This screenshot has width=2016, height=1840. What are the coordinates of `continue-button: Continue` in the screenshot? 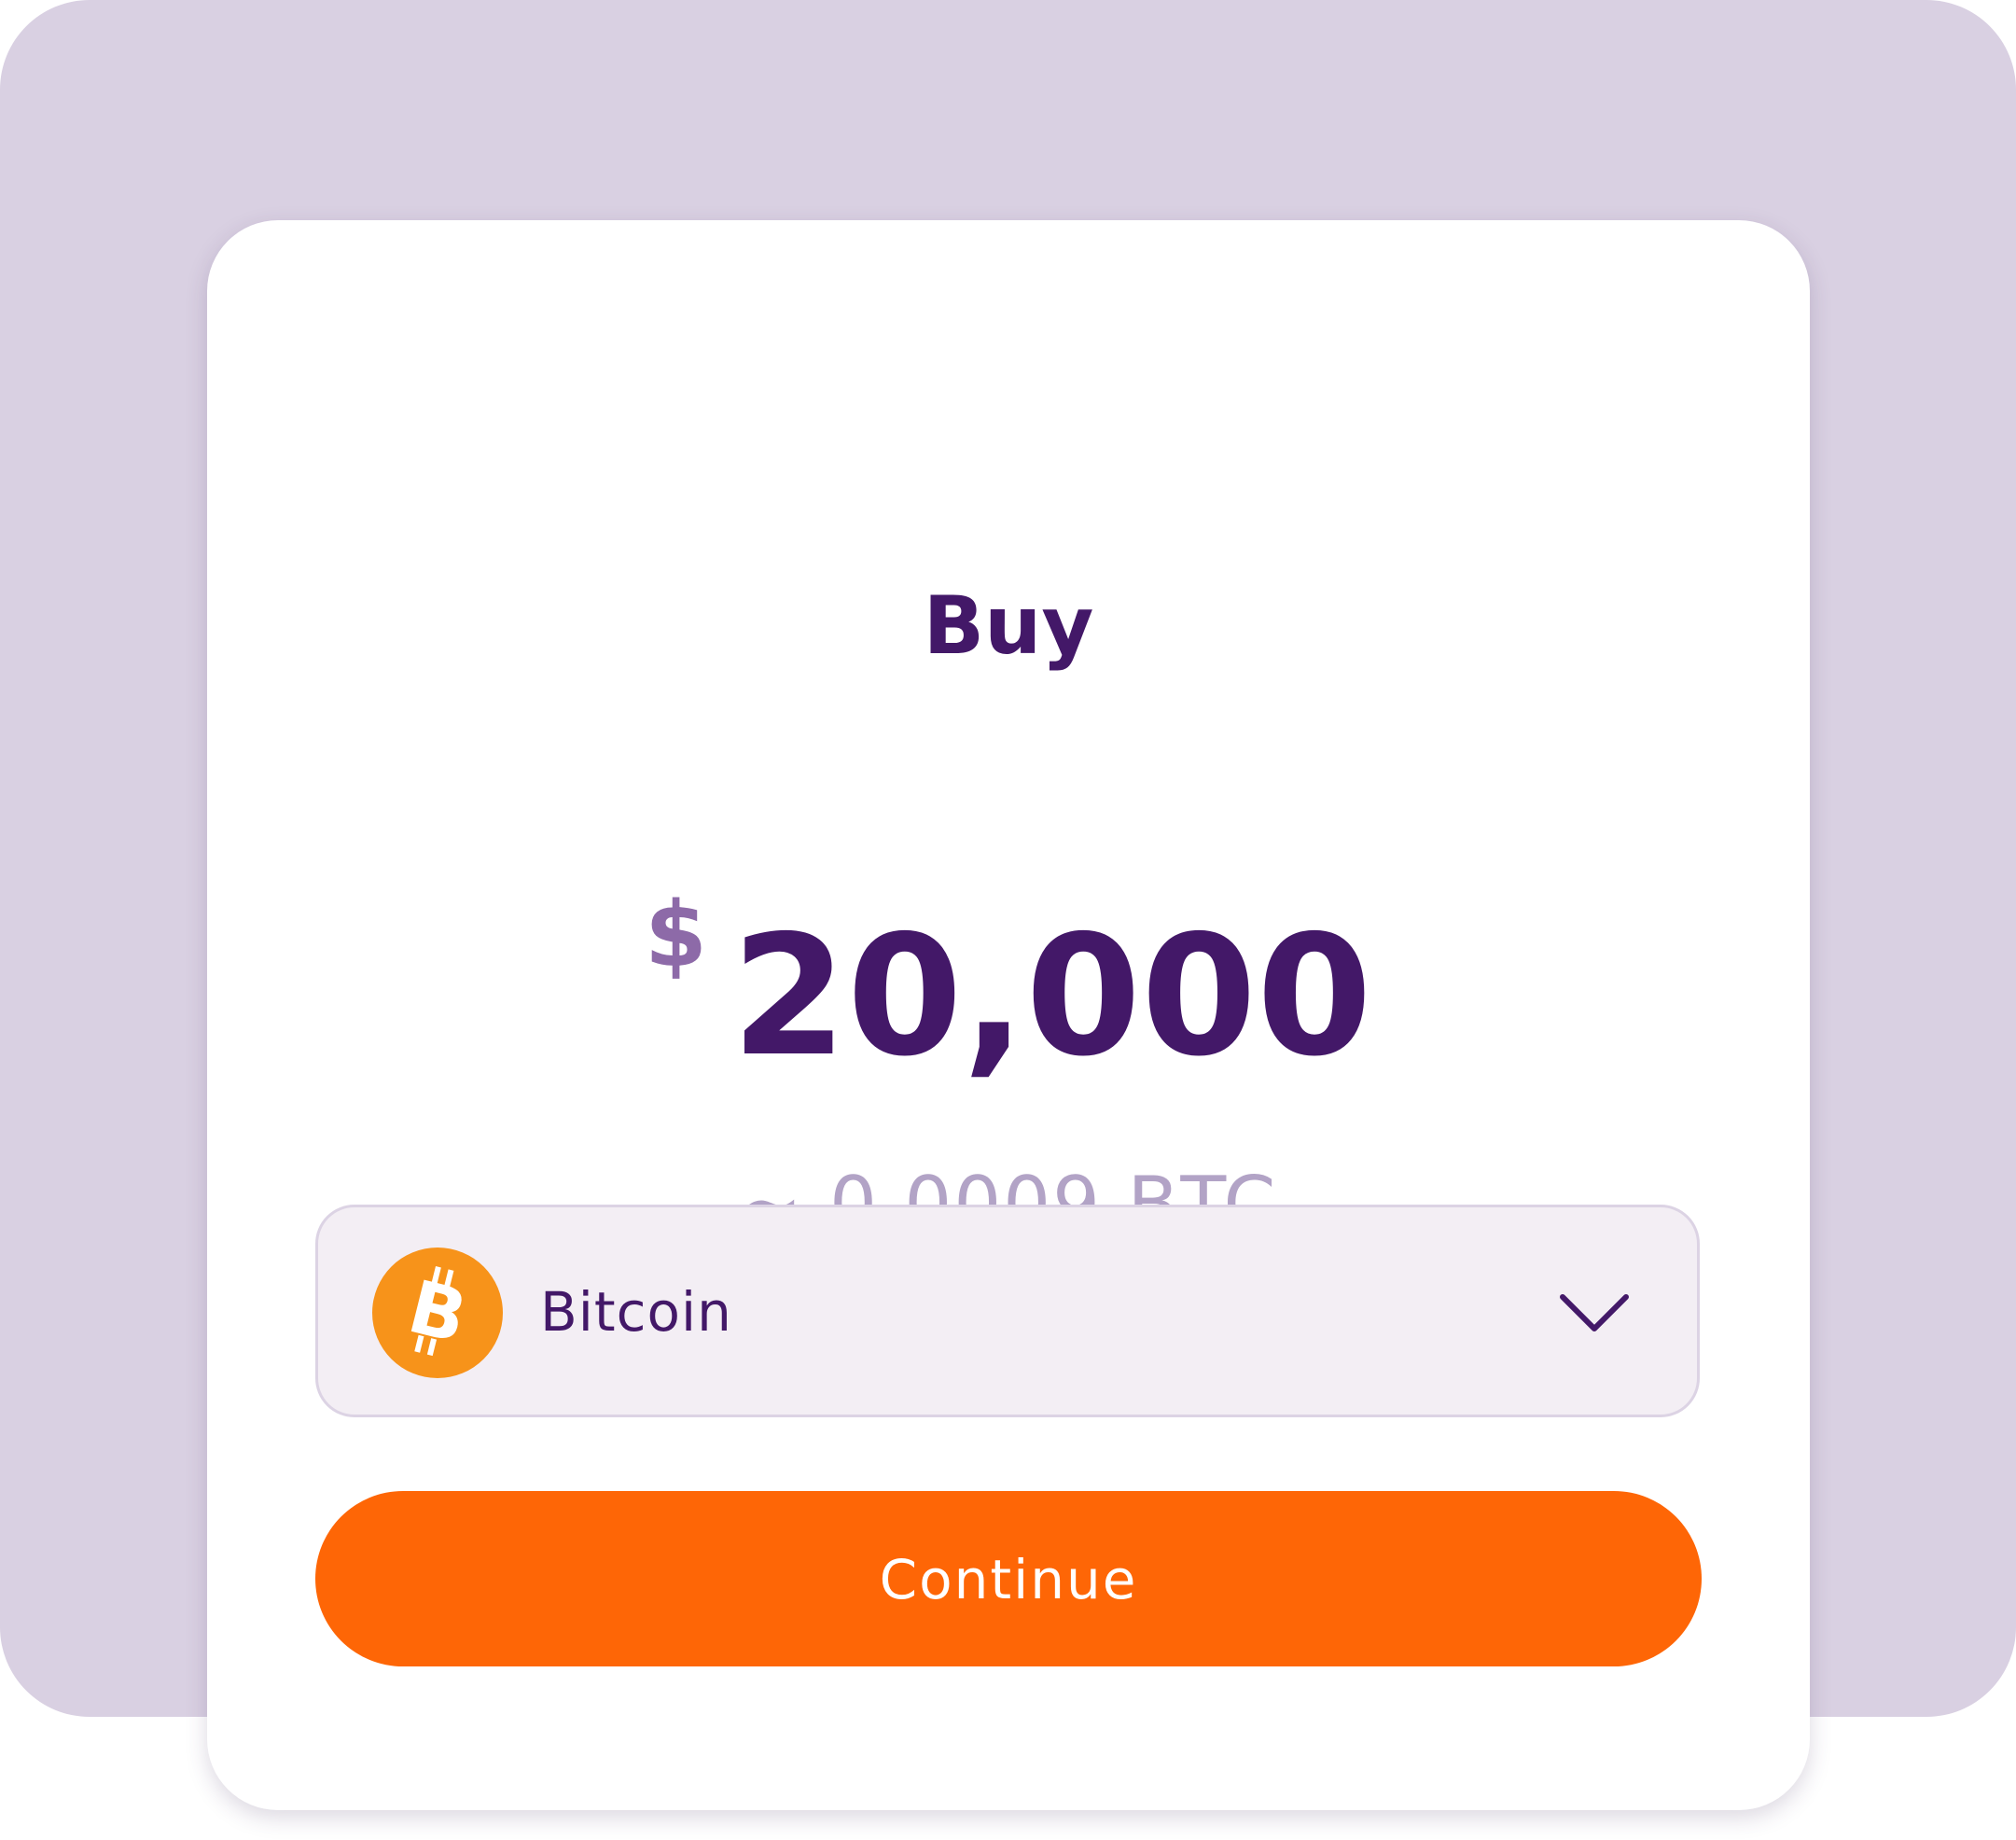 It's located at (1009, 1578).